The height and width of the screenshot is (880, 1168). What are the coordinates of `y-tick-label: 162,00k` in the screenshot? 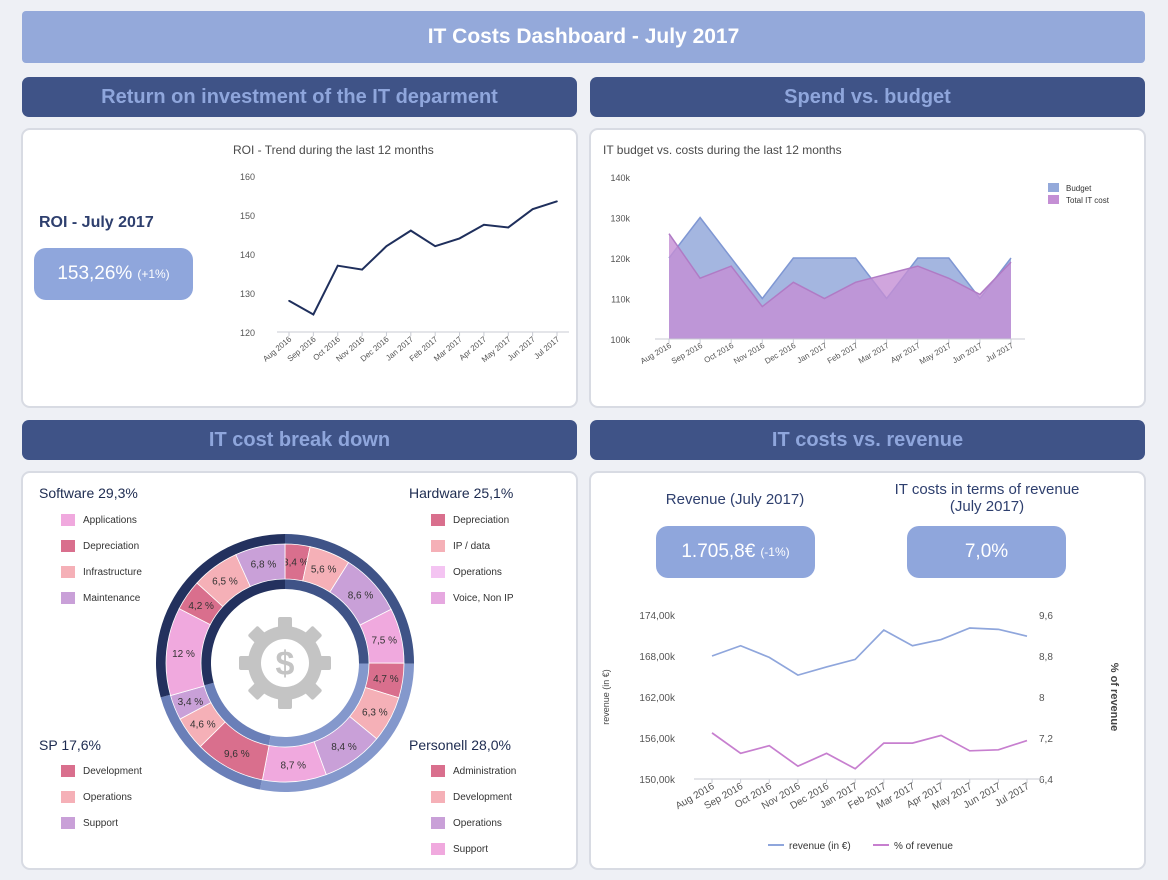 It's located at (657, 698).